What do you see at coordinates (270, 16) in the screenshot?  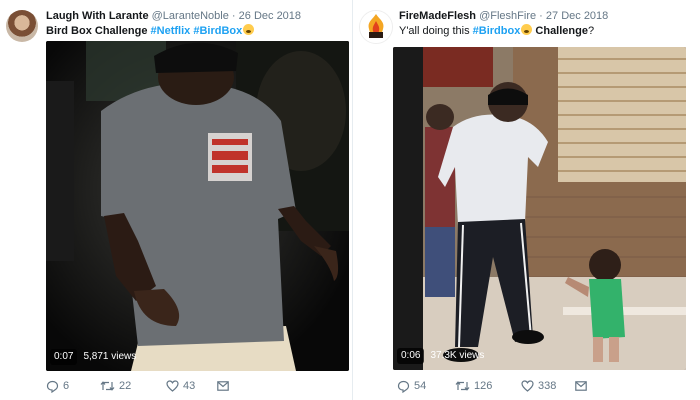 I see `tweet-date: 26 Dec 2018` at bounding box center [270, 16].